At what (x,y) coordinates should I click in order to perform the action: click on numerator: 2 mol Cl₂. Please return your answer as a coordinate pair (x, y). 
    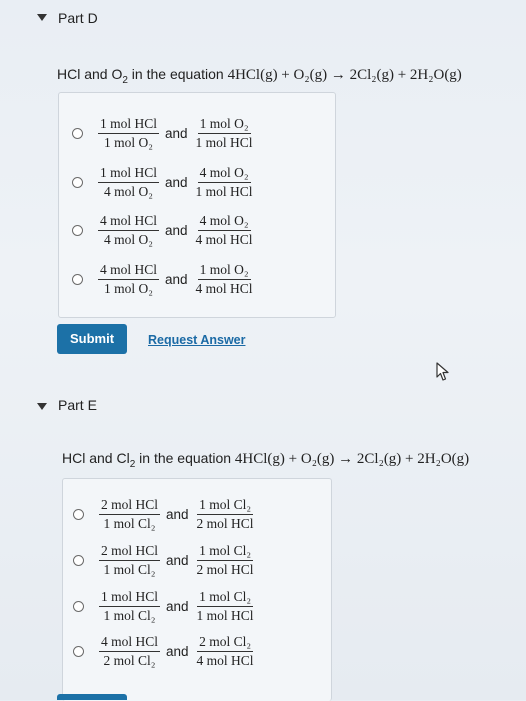
    Looking at the image, I should click on (225, 643).